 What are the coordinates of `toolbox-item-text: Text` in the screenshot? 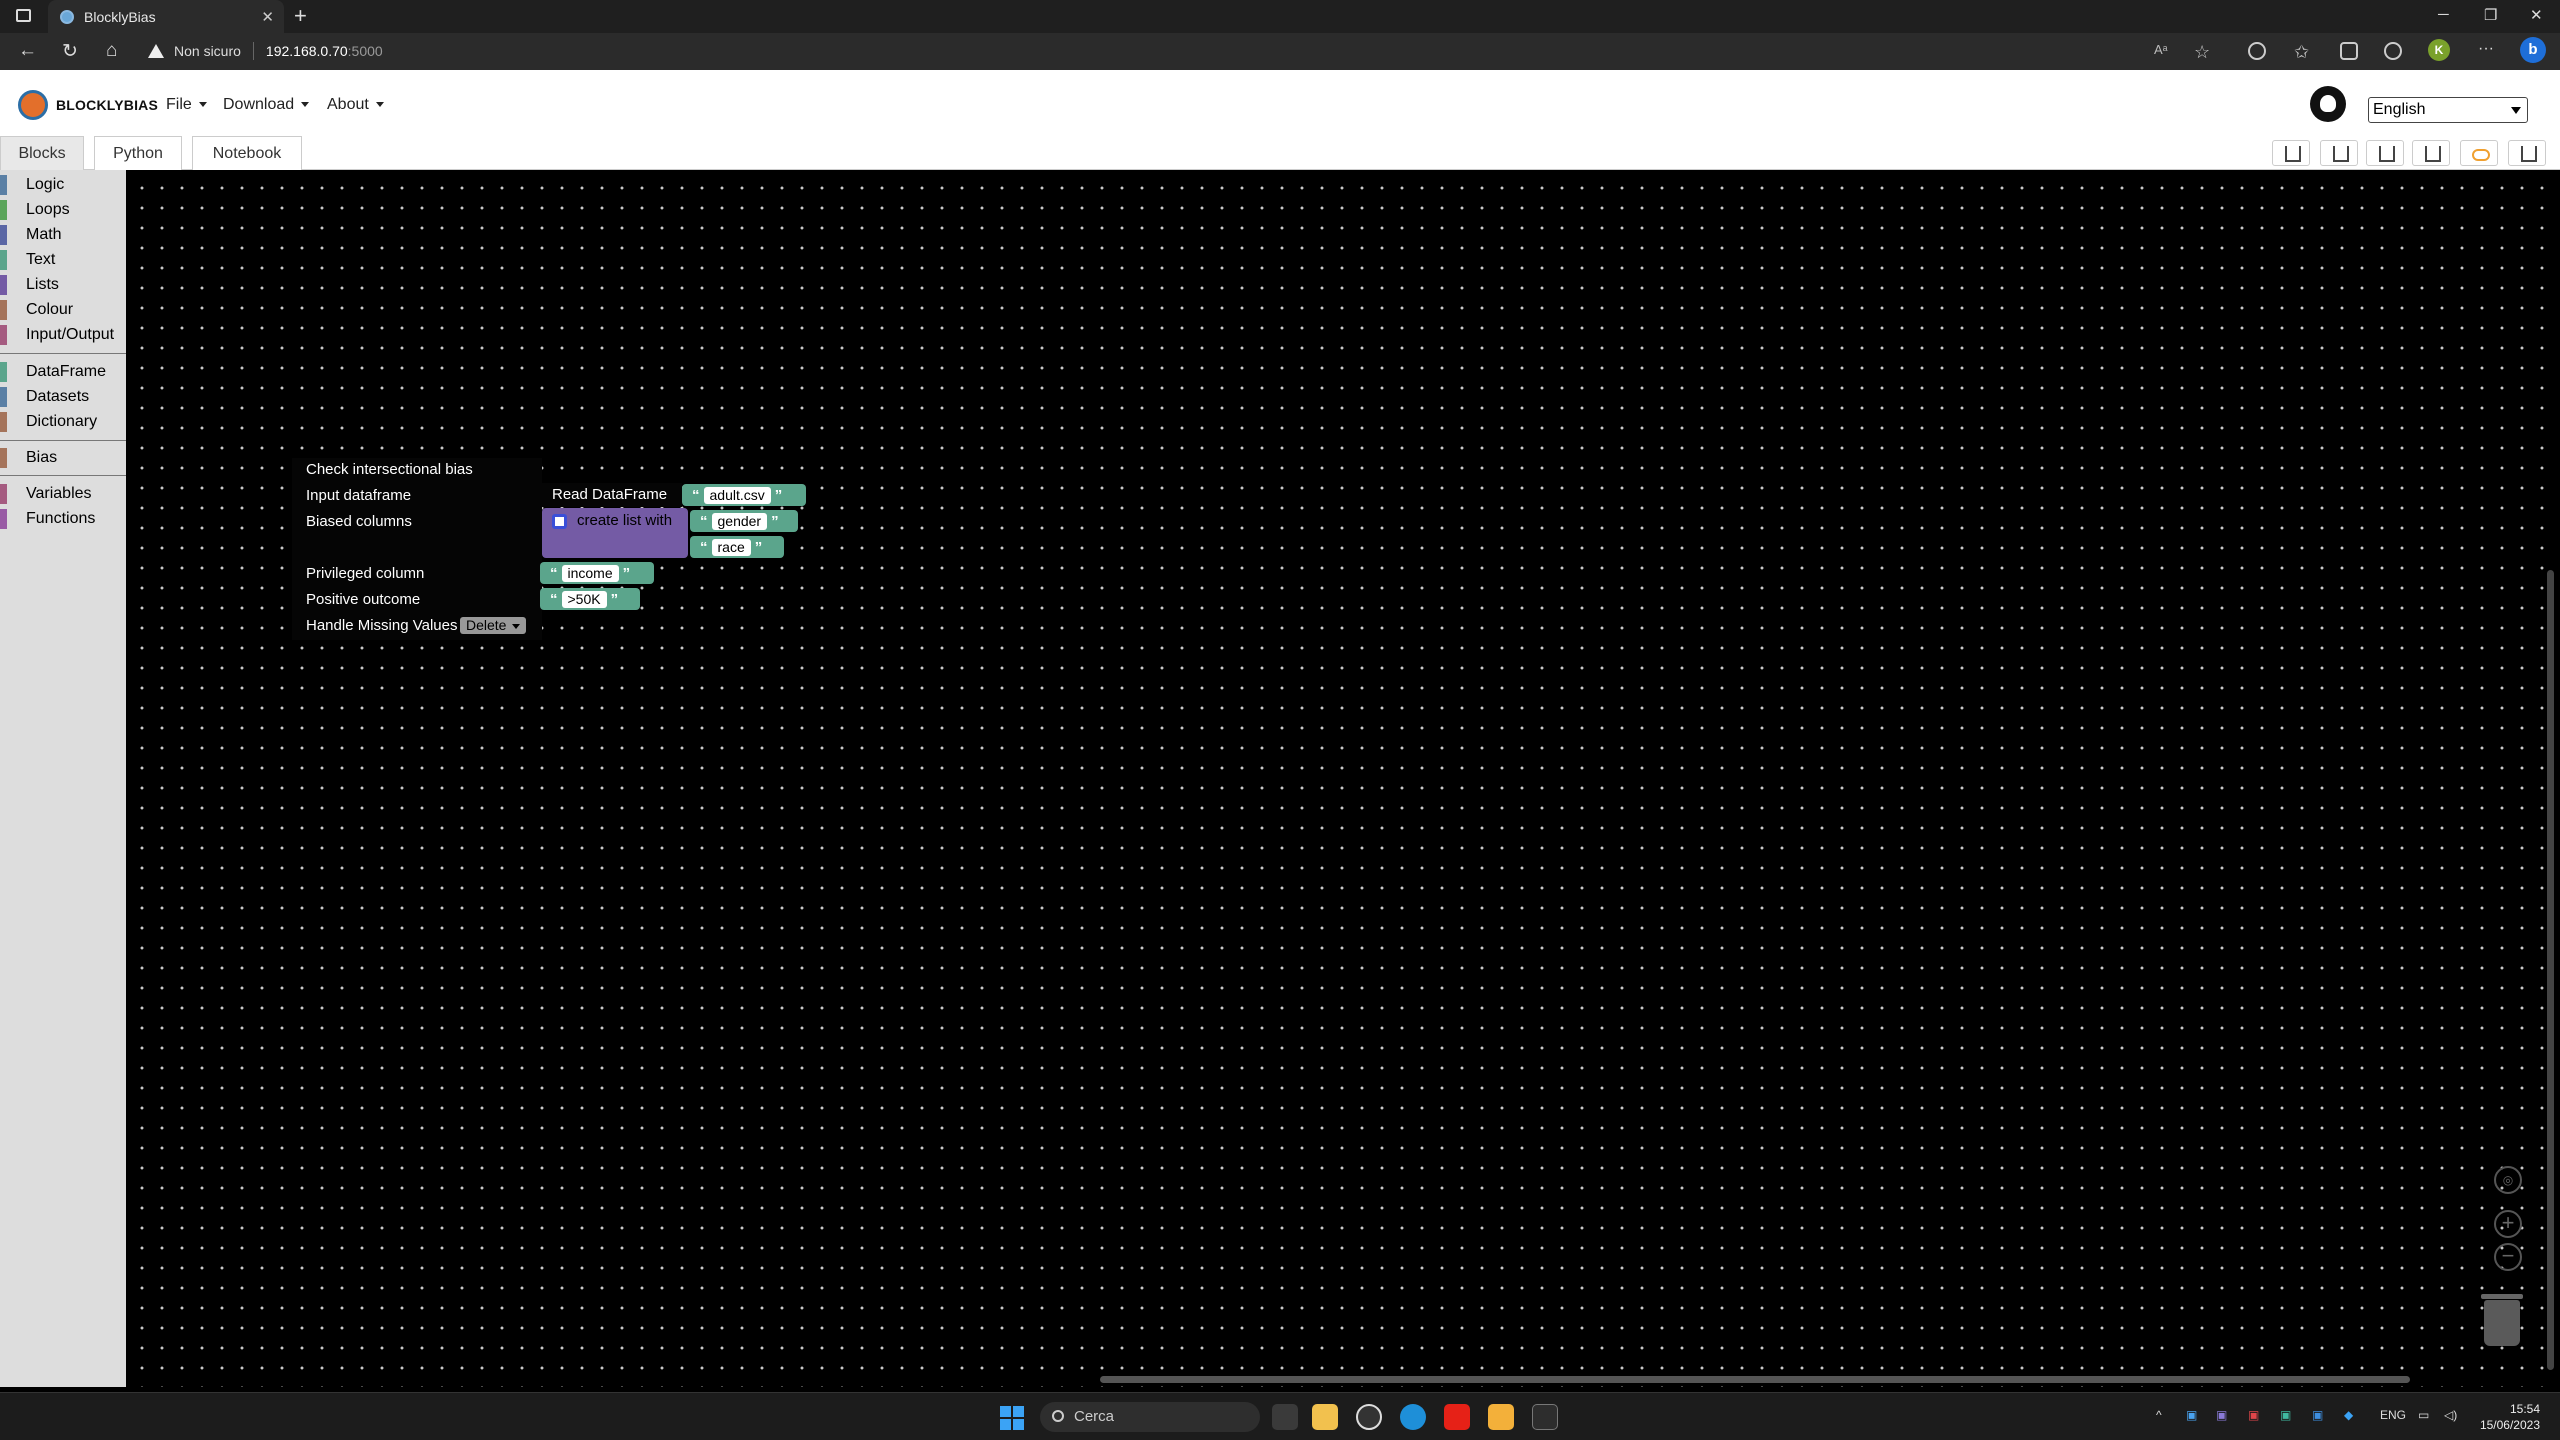 It's located at (63, 260).